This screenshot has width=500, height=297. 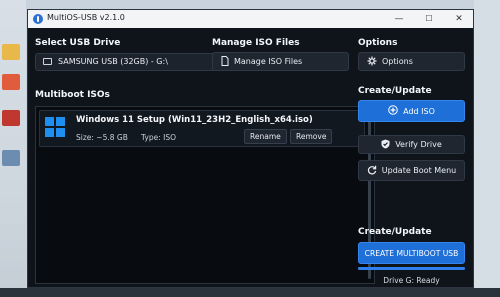 I want to click on desktop-background-right, so click(x=487, y=148).